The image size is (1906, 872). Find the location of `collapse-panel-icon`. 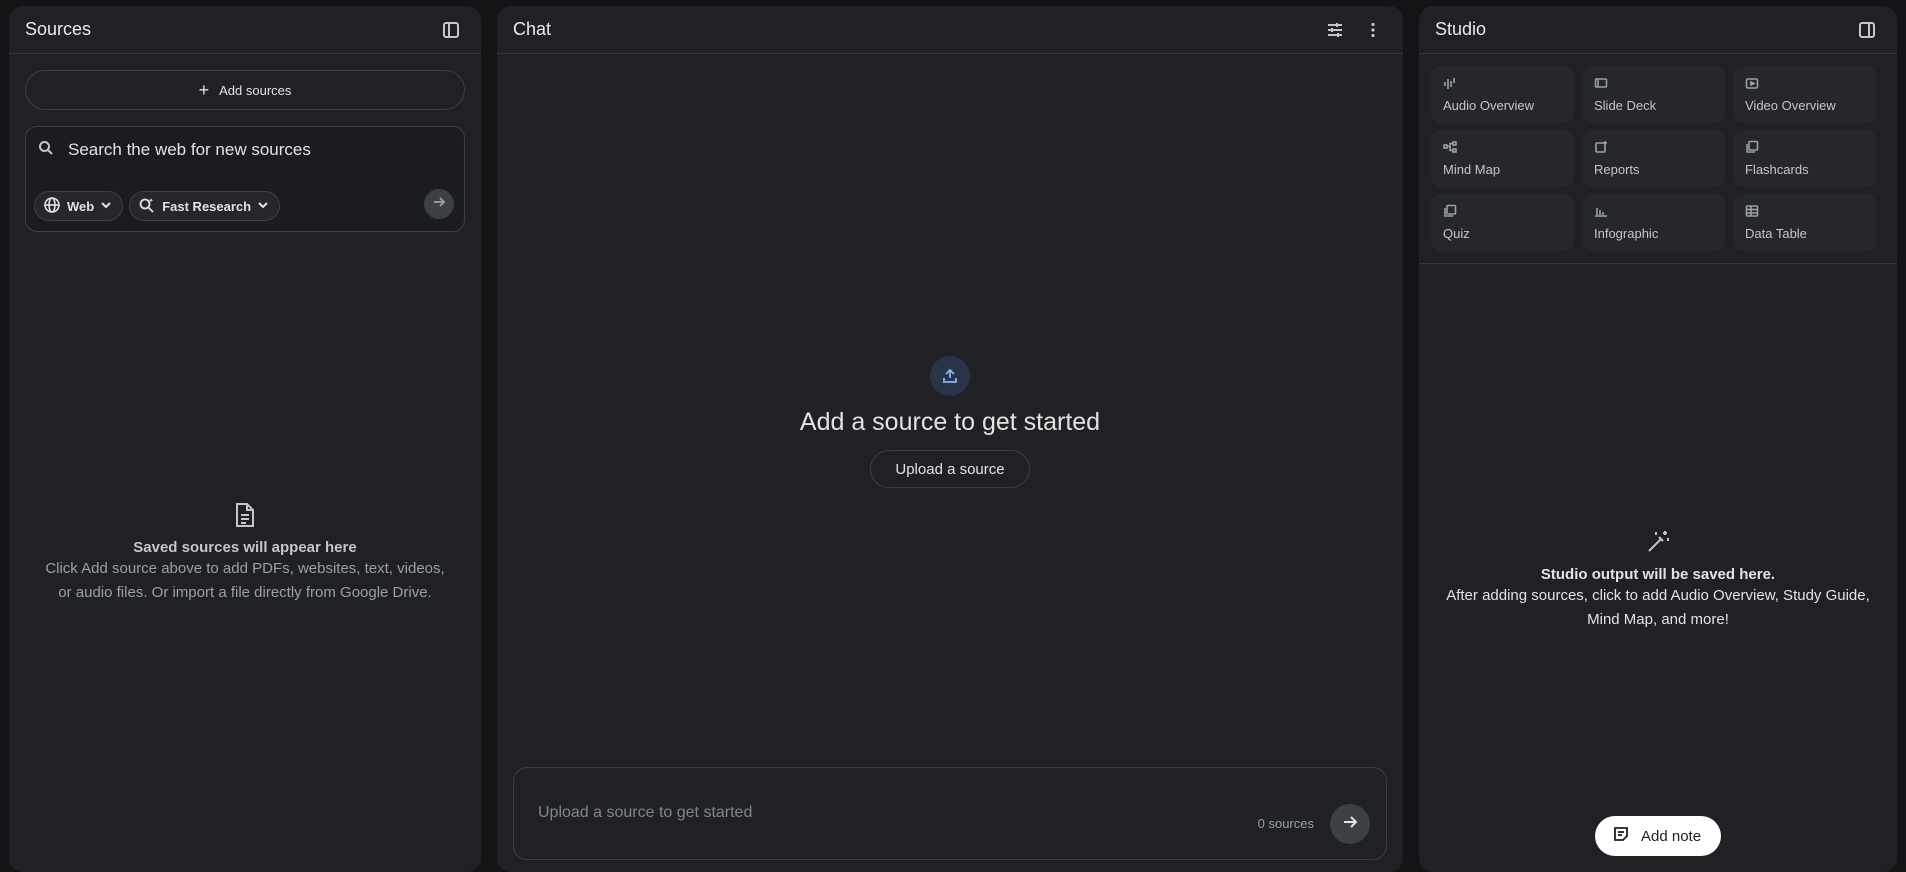

collapse-panel-icon is located at coordinates (1867, 30).